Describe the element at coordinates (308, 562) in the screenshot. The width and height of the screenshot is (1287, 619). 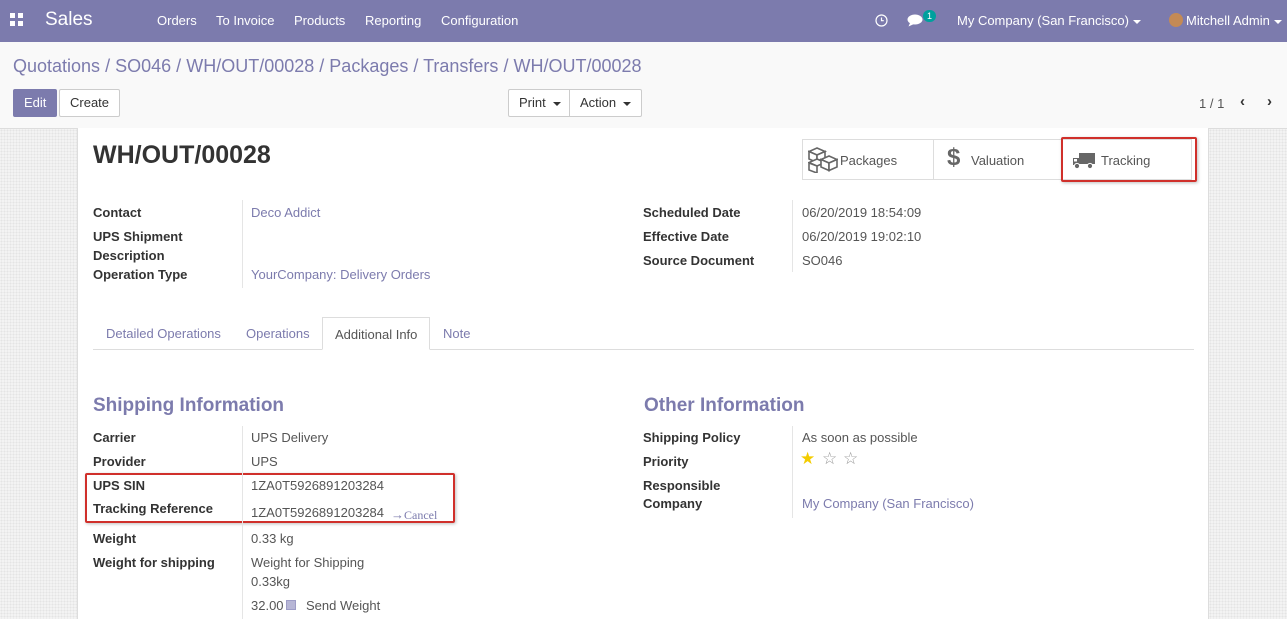
I see `weight-for-shipping-text: Weight for Shipping` at that location.